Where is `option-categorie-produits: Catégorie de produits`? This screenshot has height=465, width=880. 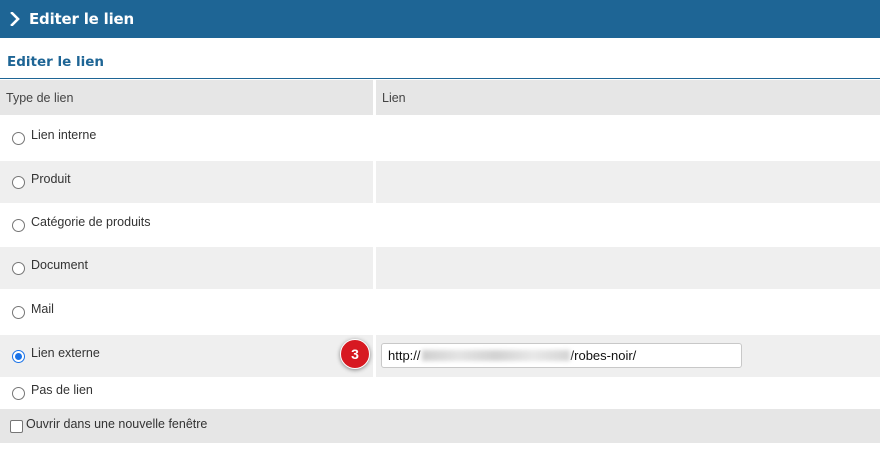 option-categorie-produits: Catégorie de produits is located at coordinates (75, 223).